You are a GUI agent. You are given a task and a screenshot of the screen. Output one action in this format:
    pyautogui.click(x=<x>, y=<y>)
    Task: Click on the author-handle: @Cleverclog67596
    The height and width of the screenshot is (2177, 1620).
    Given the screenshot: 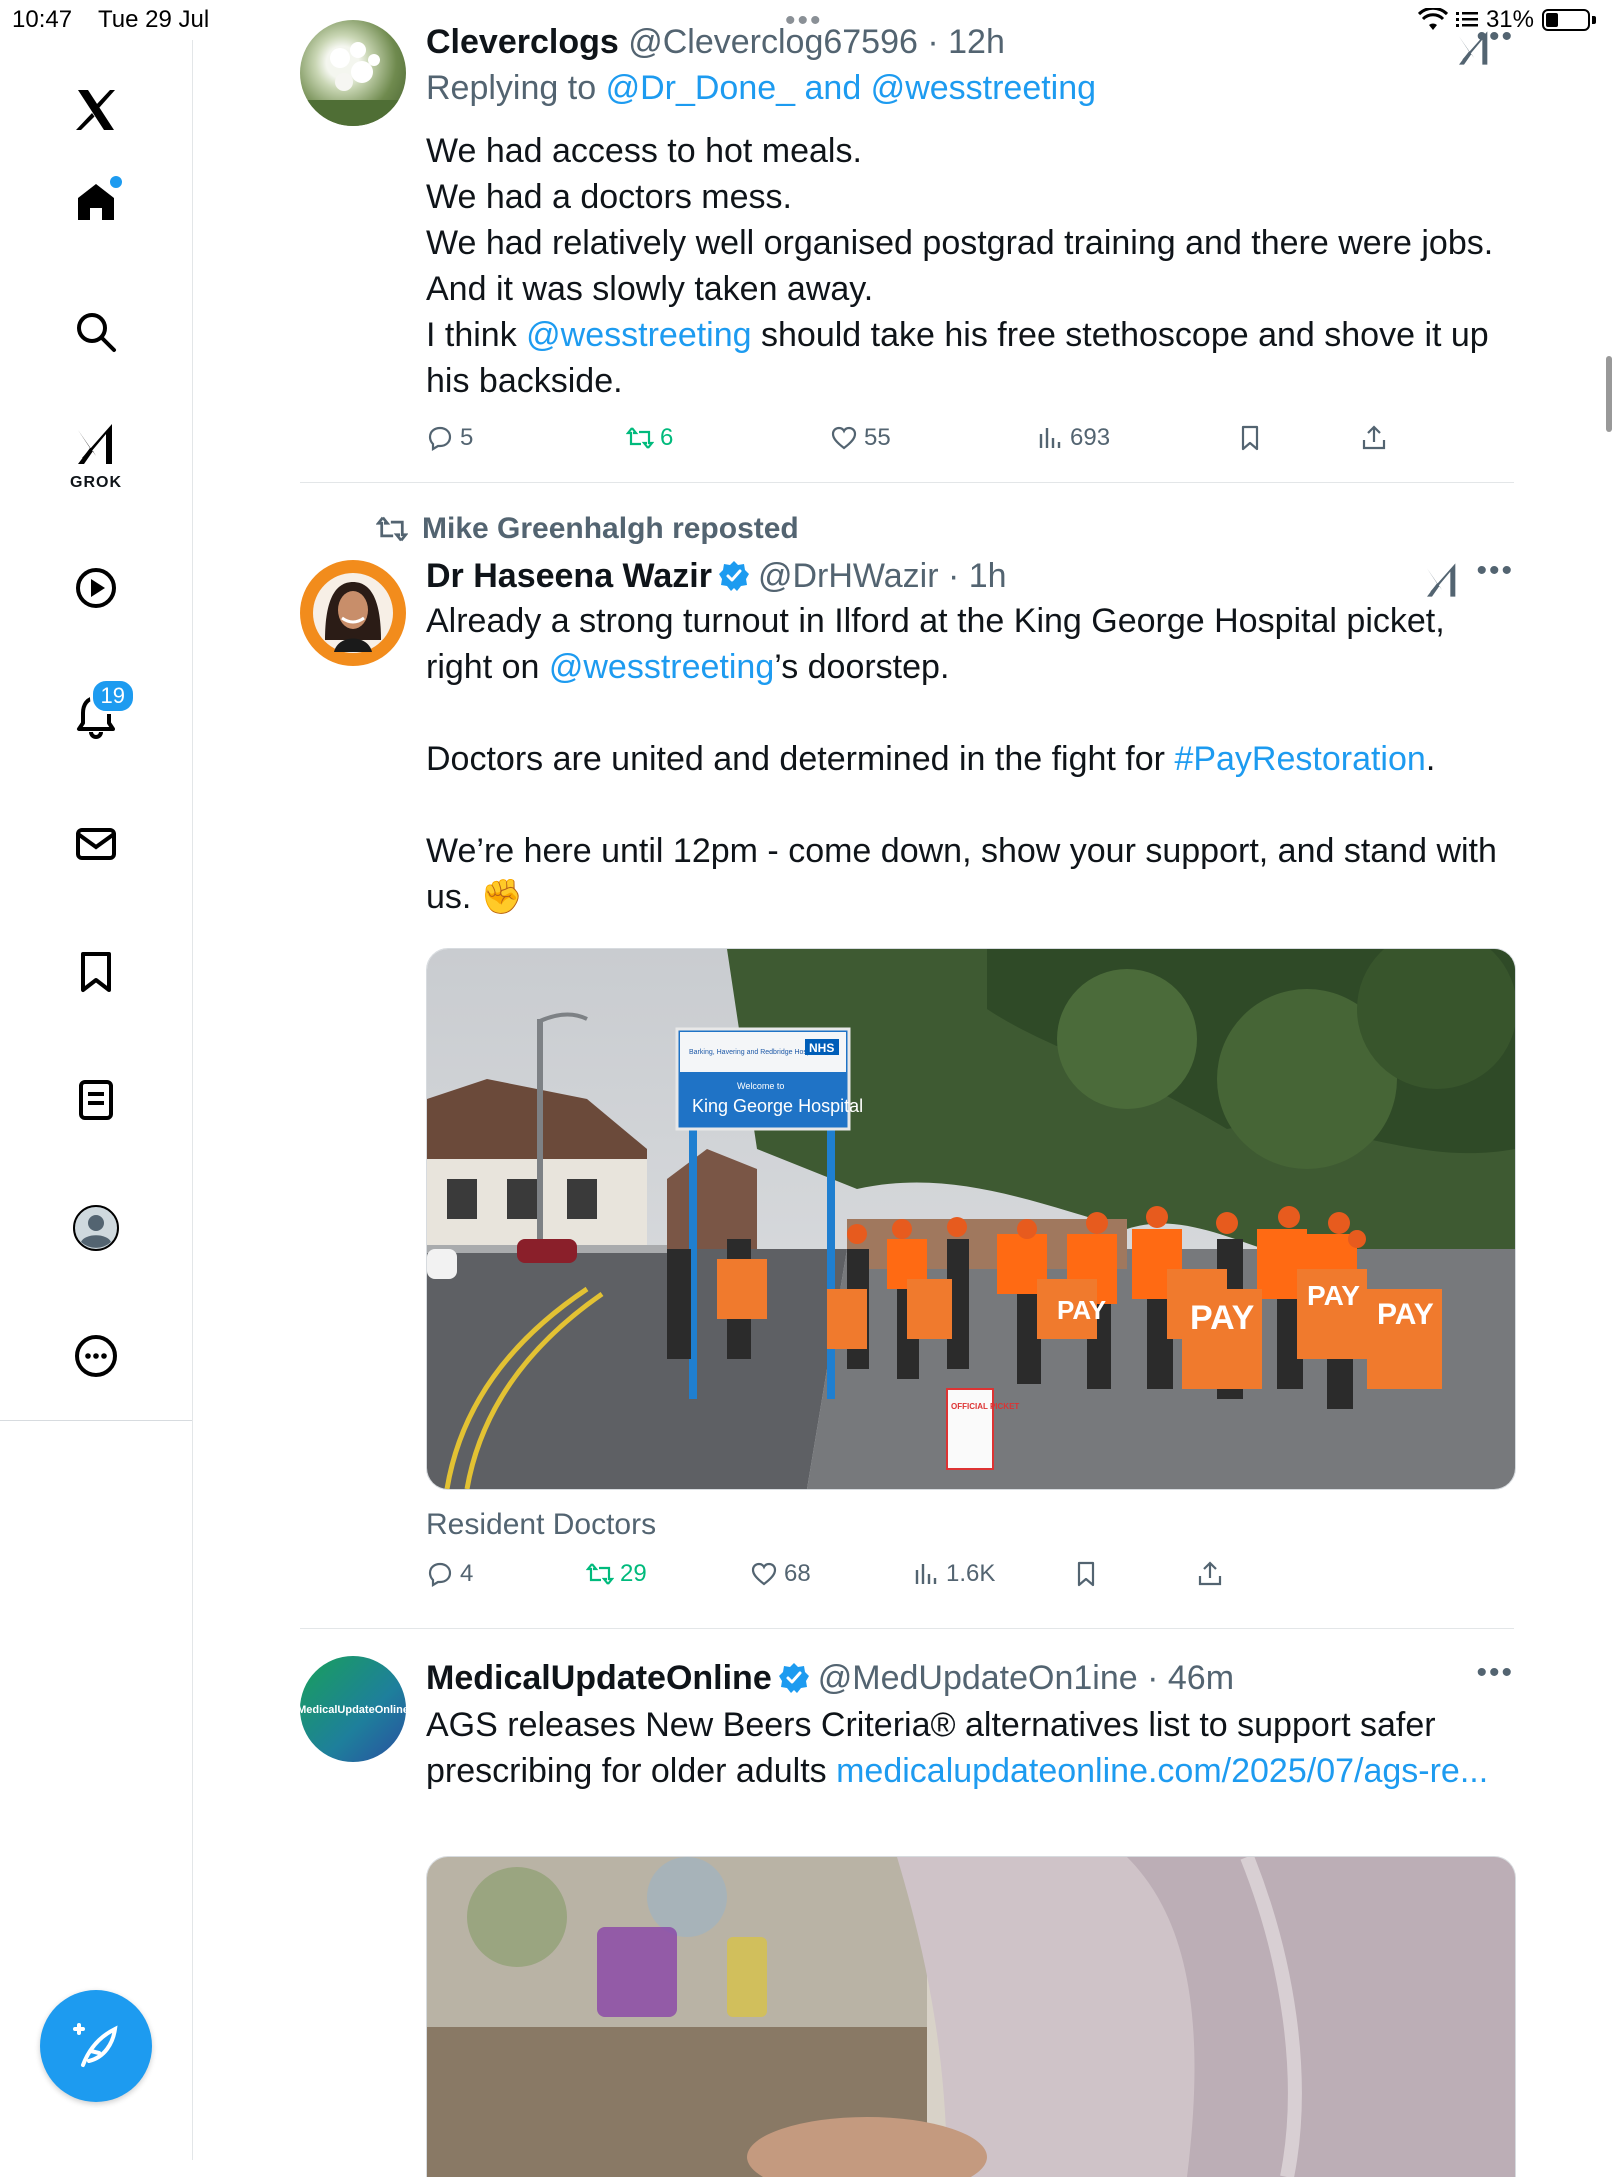 What is the action you would take?
    pyautogui.click(x=773, y=42)
    